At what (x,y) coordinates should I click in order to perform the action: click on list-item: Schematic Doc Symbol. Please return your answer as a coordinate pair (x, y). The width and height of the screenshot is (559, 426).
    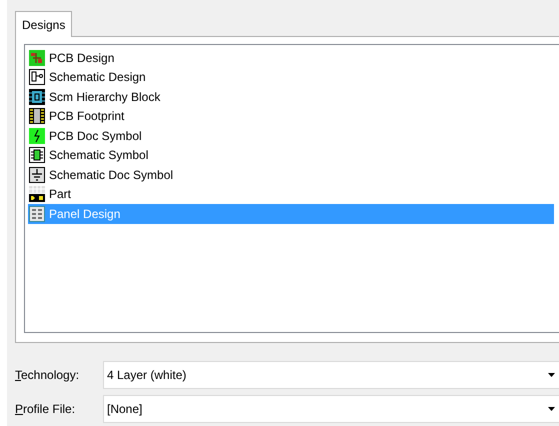
    Looking at the image, I should click on (291, 174).